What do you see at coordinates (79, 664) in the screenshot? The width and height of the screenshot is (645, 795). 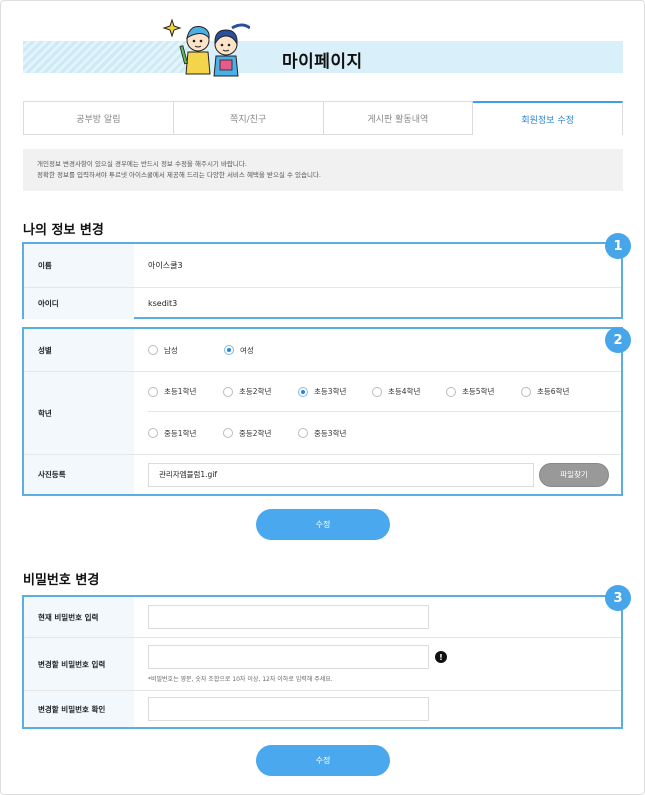 I see `new-password-label: 변경할 비밀번호 입력` at bounding box center [79, 664].